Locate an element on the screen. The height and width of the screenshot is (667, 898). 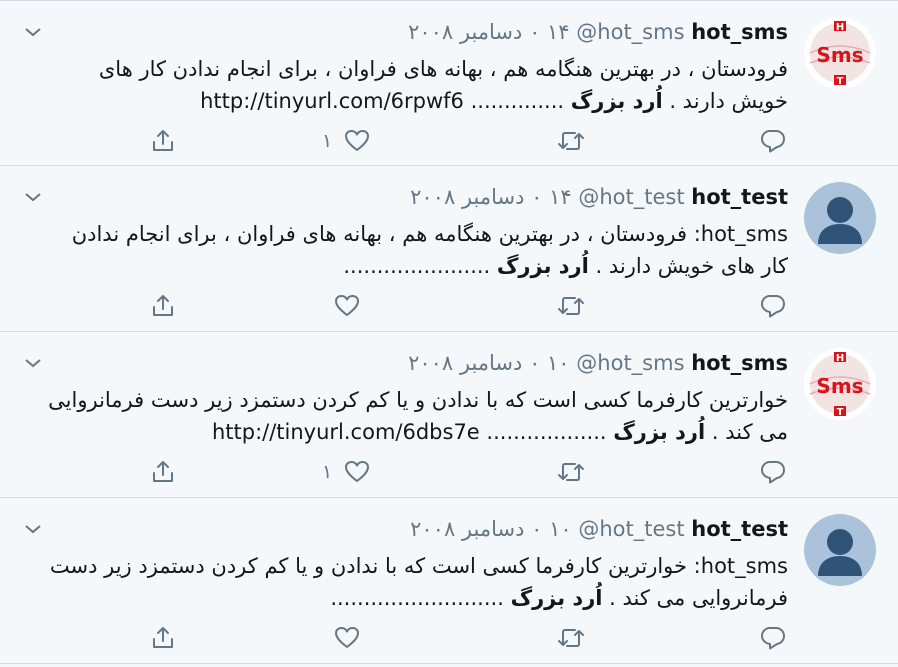
tweet-header: ۱۴ ۰ دسامبر ۲۰۰۸ @hot_test hot_test is located at coordinates (599, 197).